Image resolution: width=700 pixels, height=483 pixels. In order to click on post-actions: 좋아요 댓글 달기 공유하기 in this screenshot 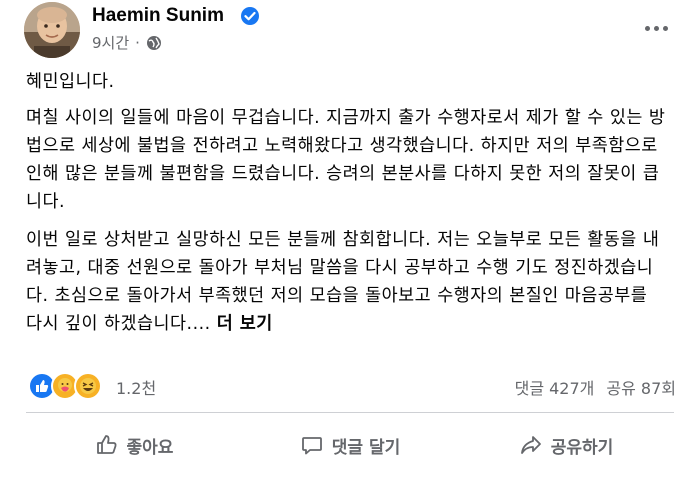, I will do `click(350, 445)`.